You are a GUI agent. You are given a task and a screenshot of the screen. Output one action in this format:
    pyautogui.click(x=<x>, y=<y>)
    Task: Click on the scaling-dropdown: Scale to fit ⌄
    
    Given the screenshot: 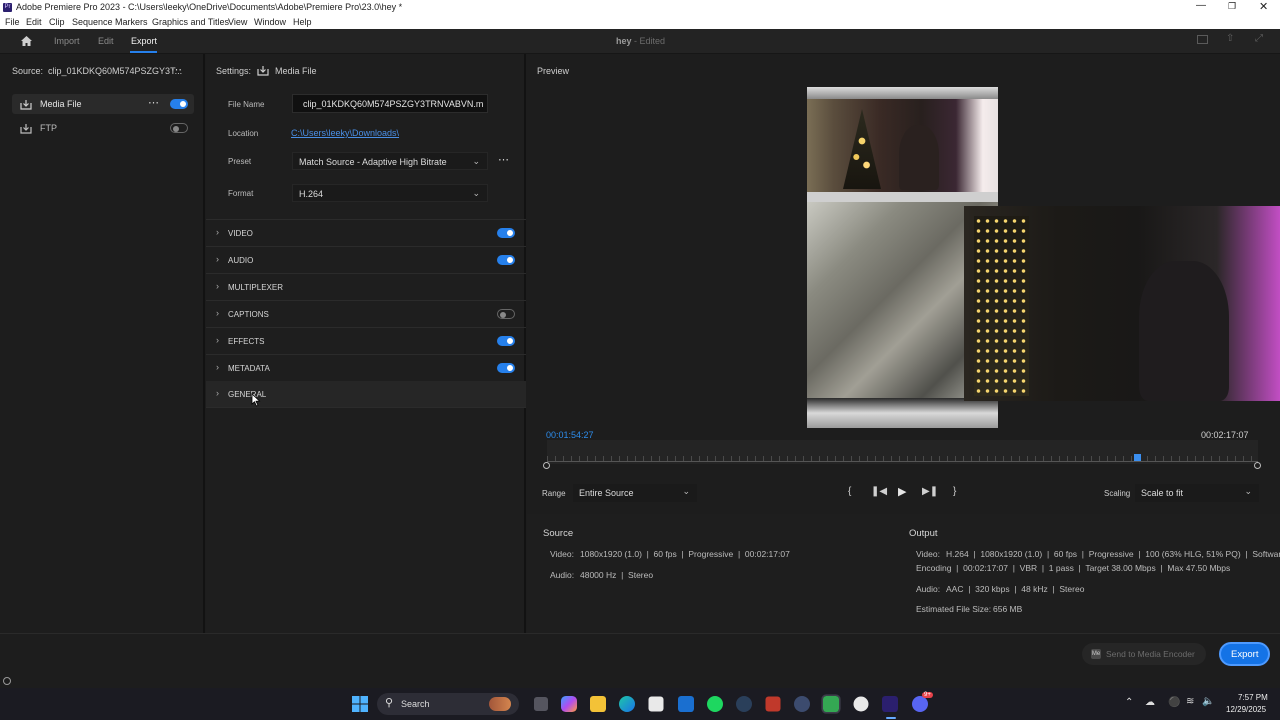 What is the action you would take?
    pyautogui.click(x=1197, y=493)
    